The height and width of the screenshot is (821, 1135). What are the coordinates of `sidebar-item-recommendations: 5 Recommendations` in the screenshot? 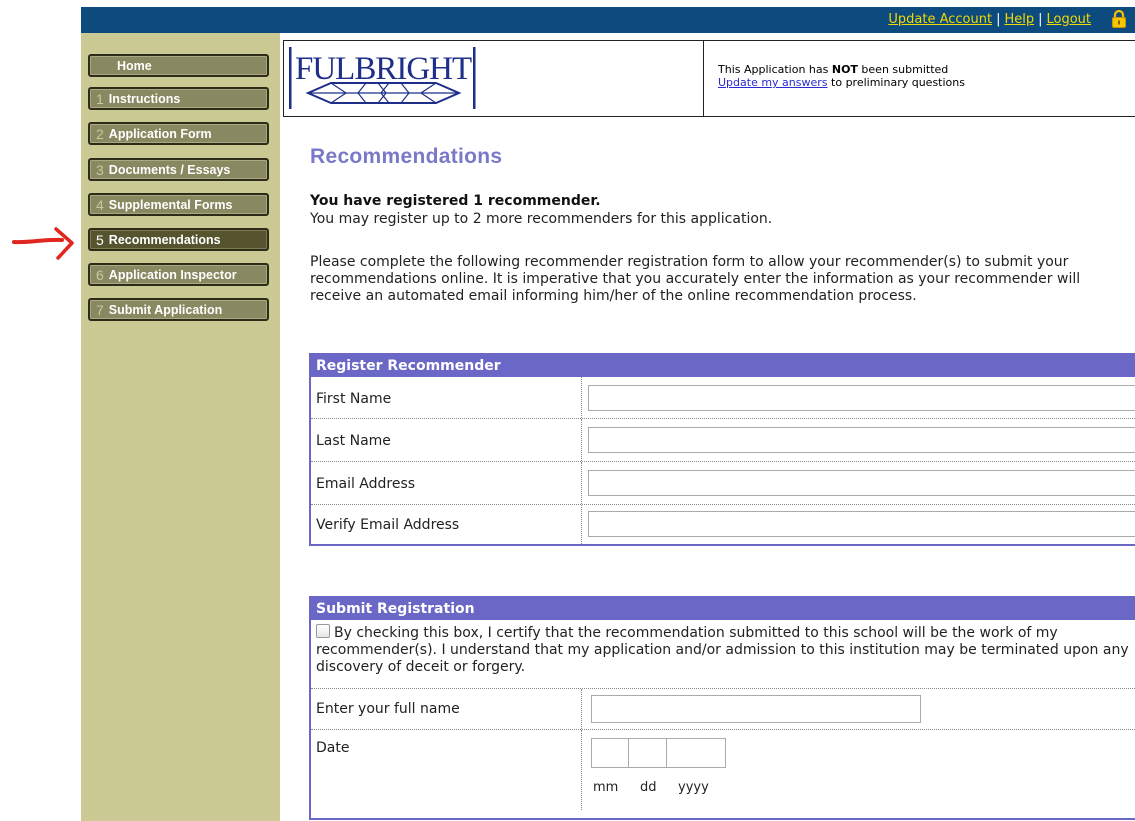 It's located at (178, 239).